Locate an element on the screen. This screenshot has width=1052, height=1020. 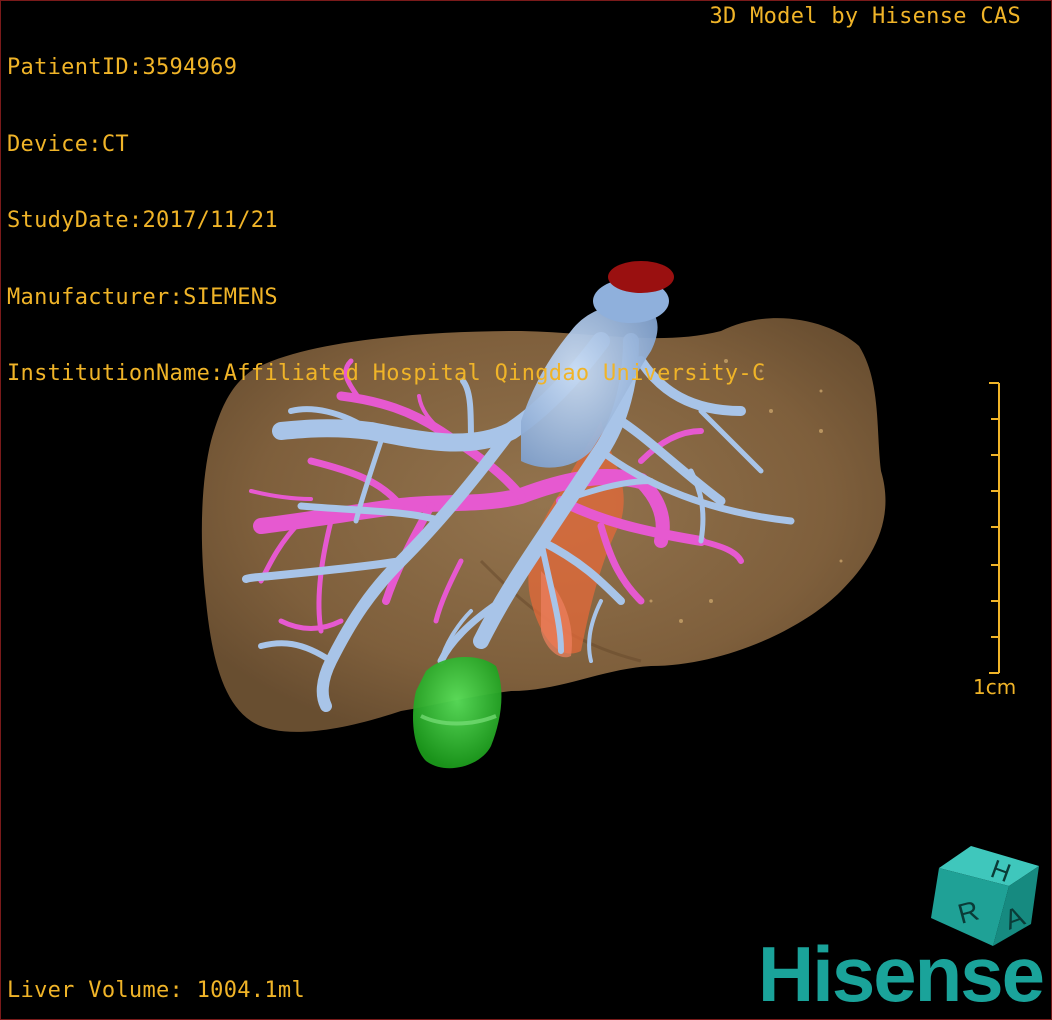
manufacturer: Manufacturer:SIEMENS is located at coordinates (142, 297).